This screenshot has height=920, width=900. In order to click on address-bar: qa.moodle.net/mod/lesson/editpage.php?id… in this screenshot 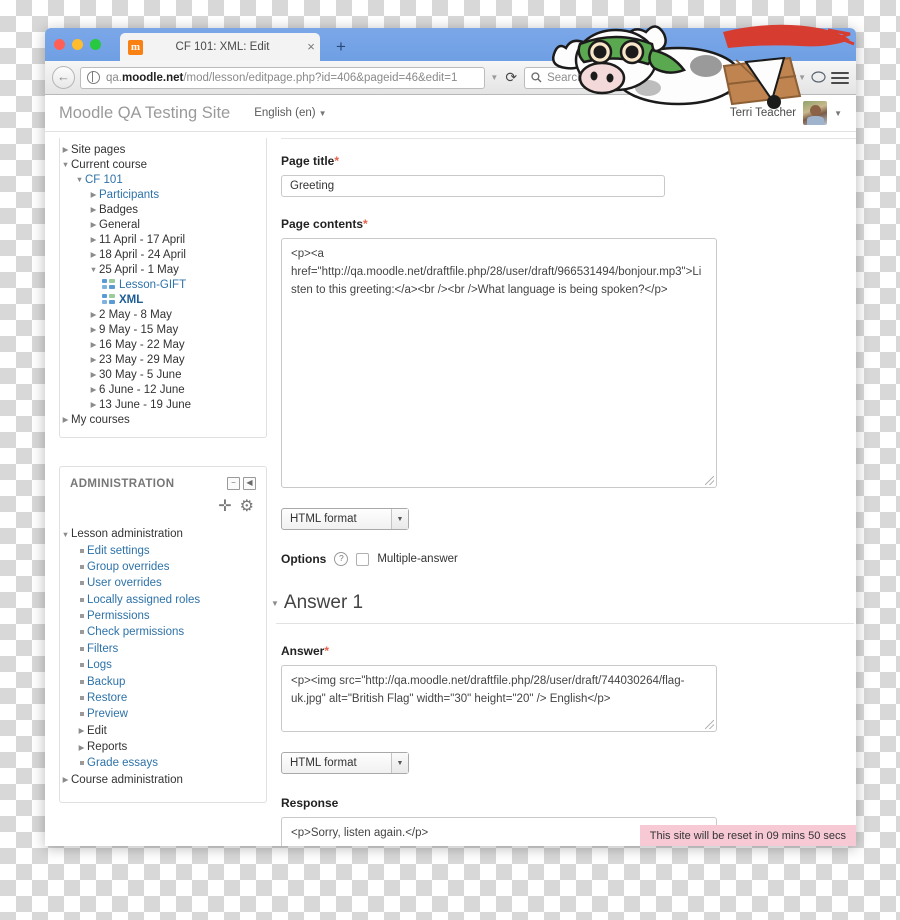, I will do `click(283, 77)`.